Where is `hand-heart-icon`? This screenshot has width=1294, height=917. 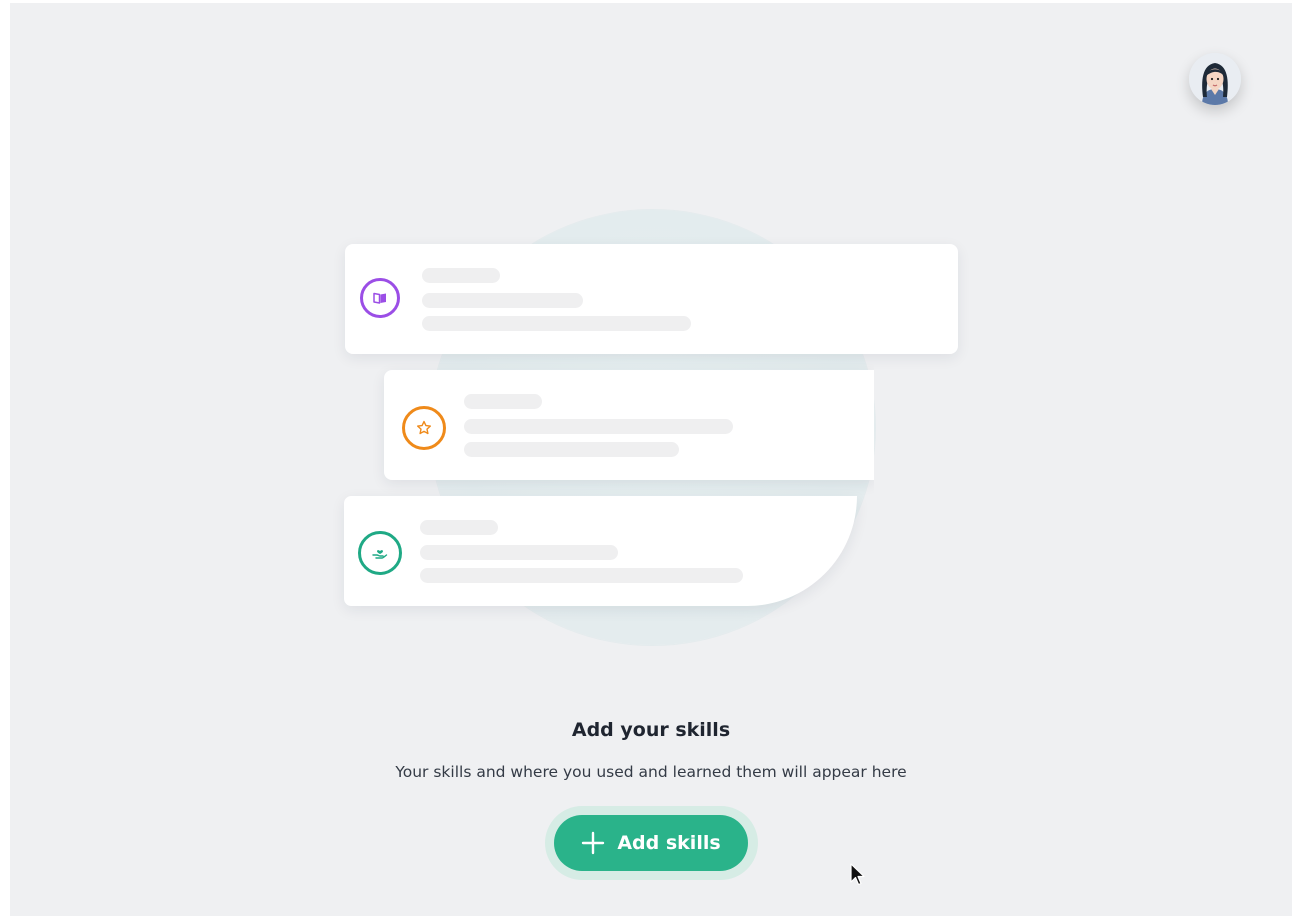
hand-heart-icon is located at coordinates (380, 553).